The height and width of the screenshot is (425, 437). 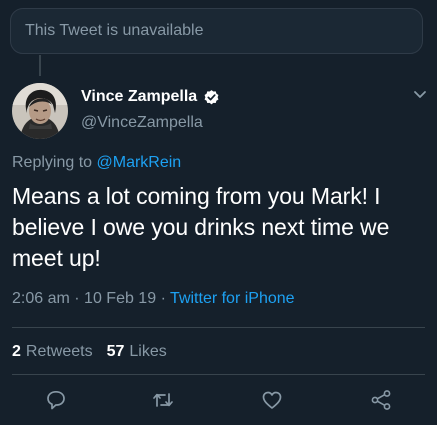 What do you see at coordinates (420, 95) in the screenshot?
I see `chevron-down-icon` at bounding box center [420, 95].